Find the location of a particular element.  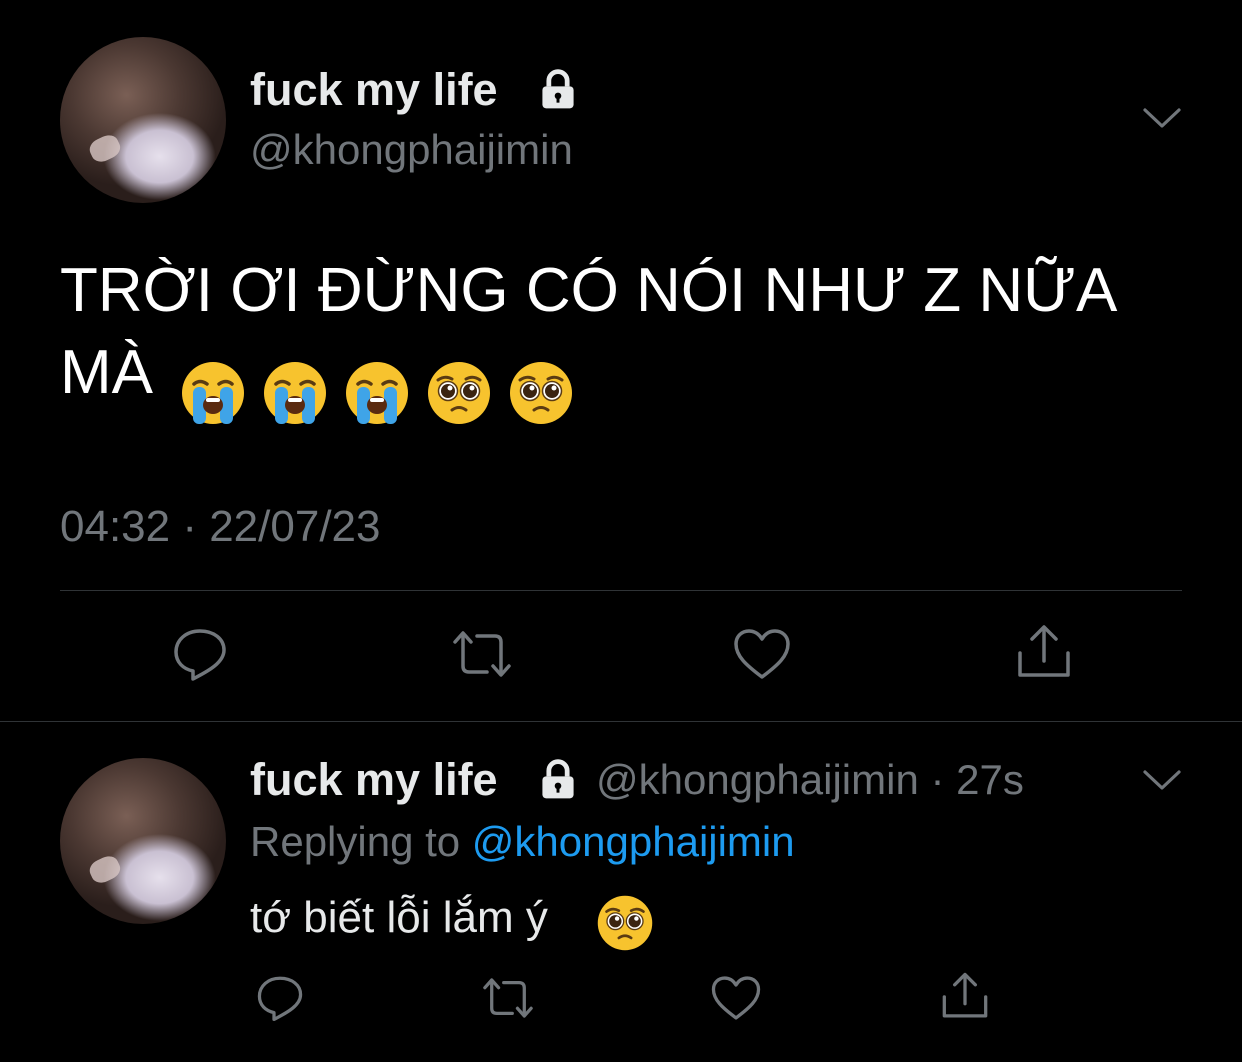

emoji-row is located at coordinates (377, 395).